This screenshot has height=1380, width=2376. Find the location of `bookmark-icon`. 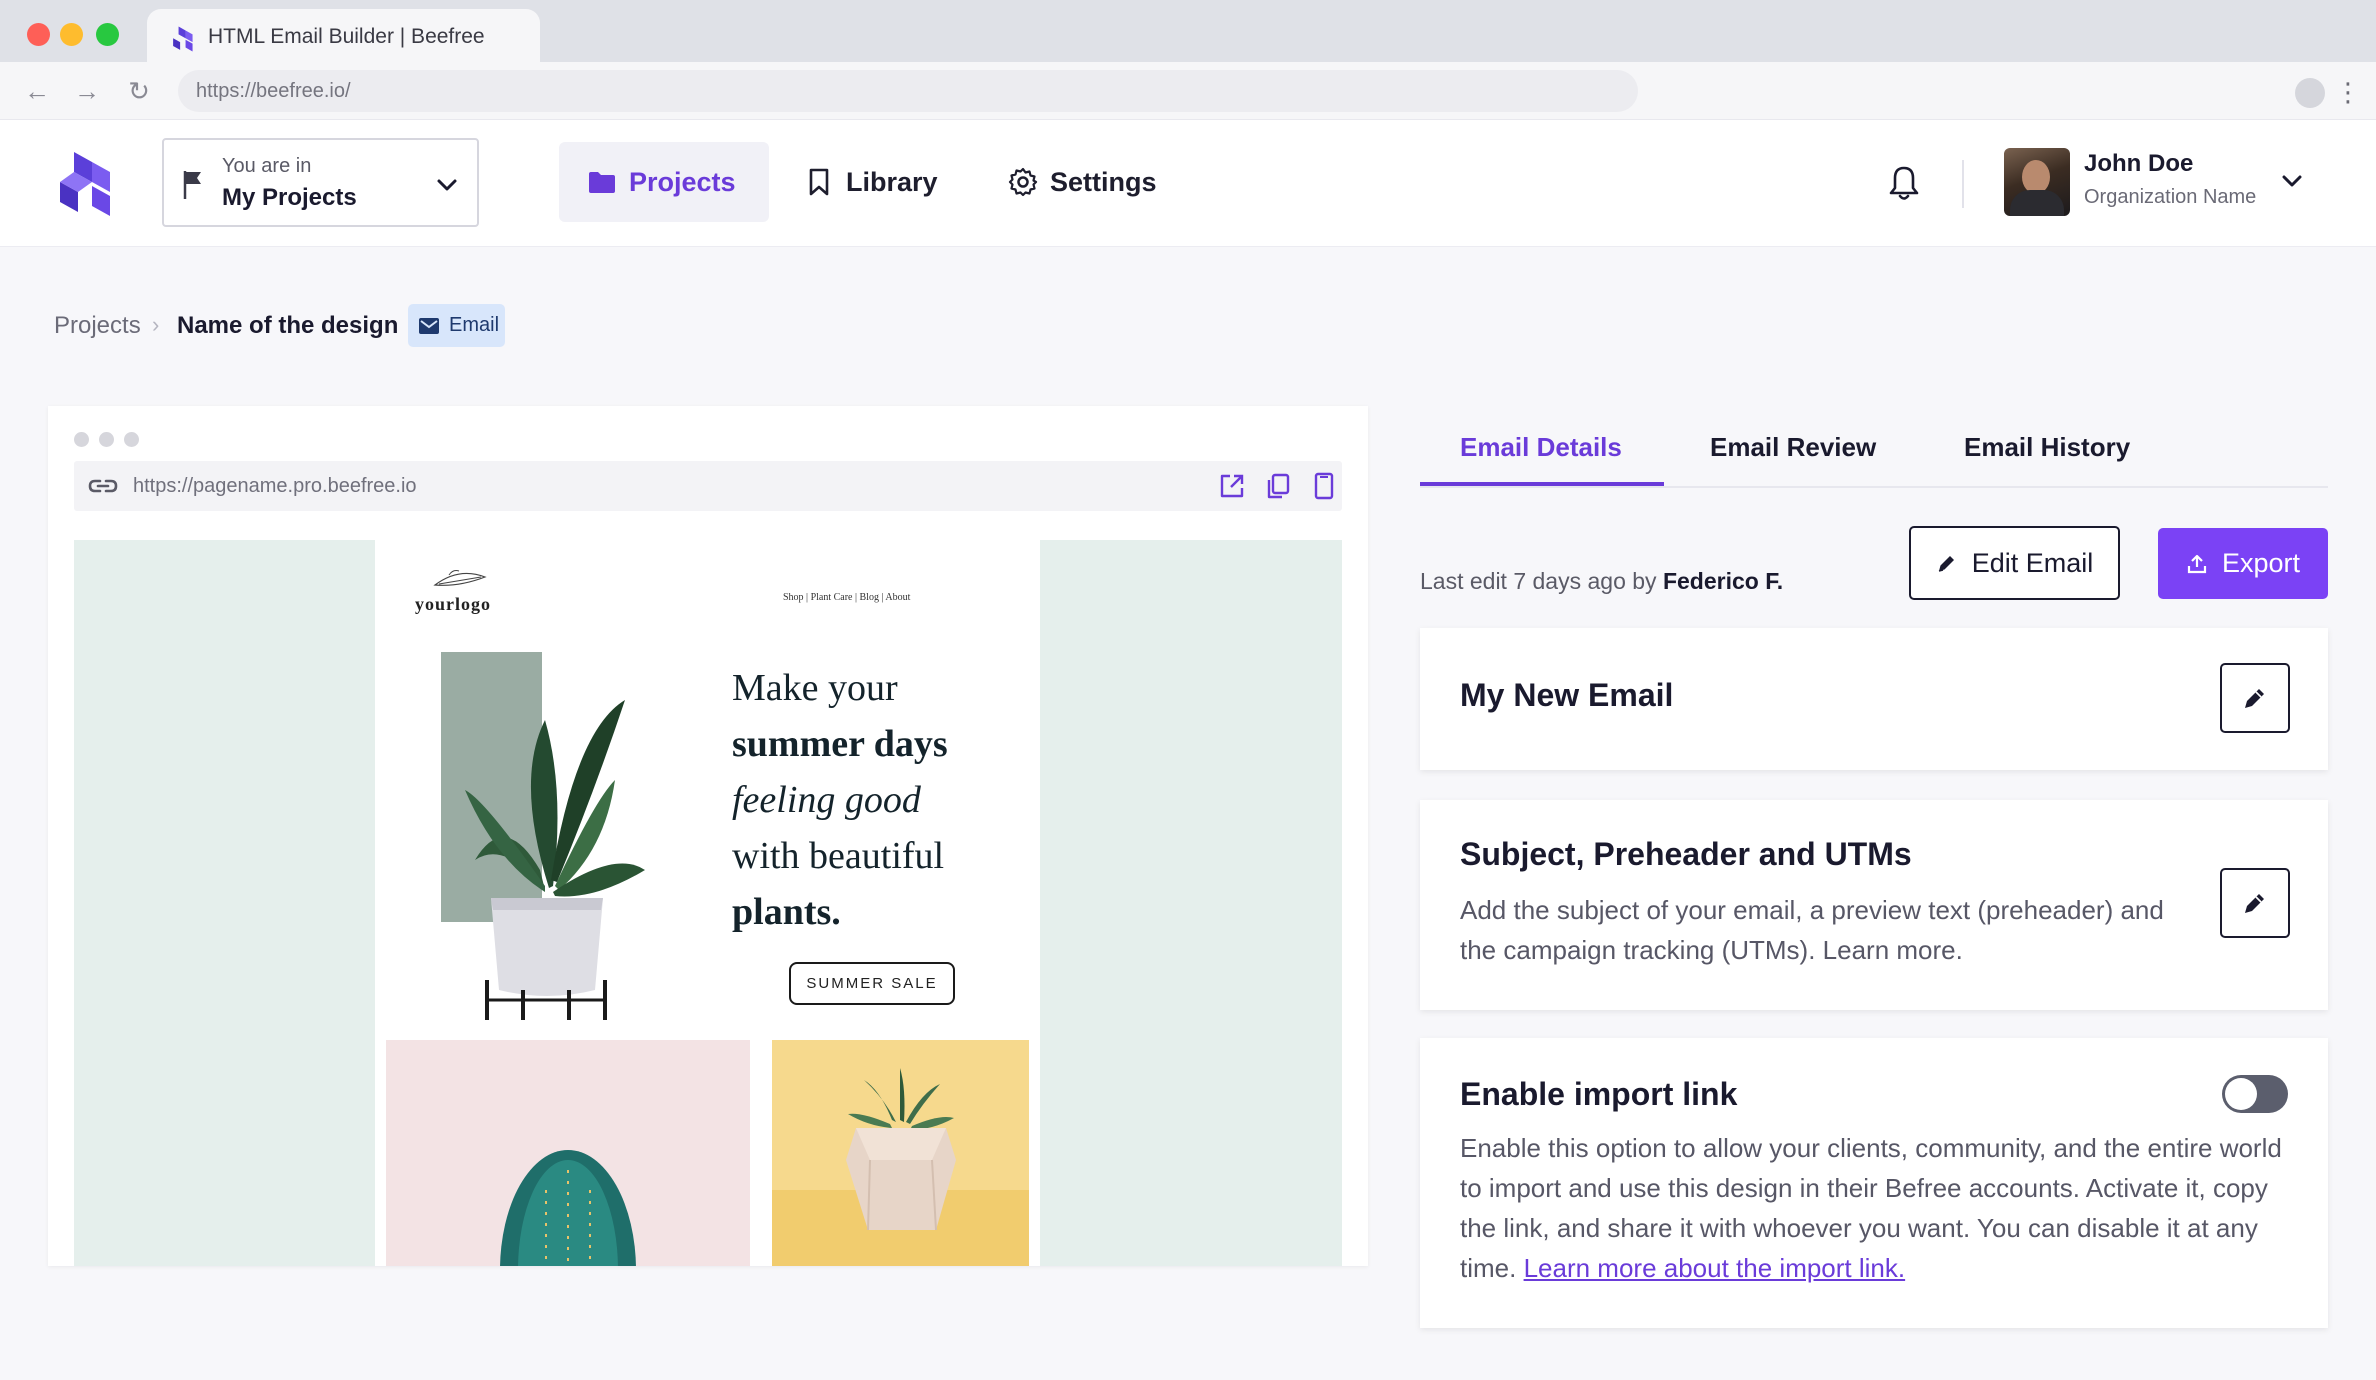

bookmark-icon is located at coordinates (819, 182).